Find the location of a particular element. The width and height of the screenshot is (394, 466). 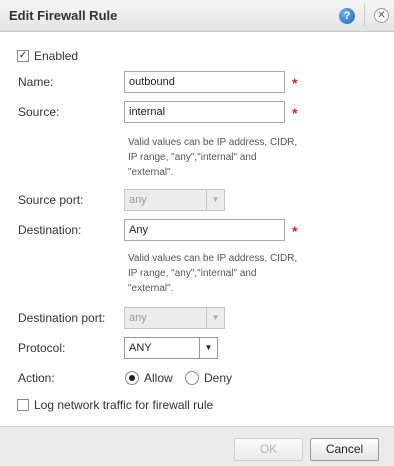

name-label: Name: is located at coordinates (36, 82).